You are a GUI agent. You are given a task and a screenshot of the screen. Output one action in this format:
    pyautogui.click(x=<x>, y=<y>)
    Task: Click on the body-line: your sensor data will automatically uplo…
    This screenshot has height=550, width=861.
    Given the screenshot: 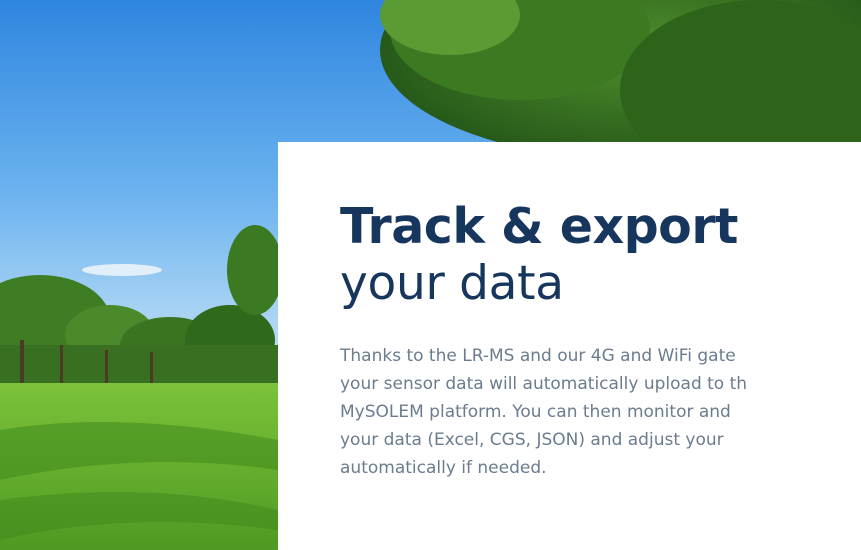 What is the action you would take?
    pyautogui.click(x=544, y=384)
    